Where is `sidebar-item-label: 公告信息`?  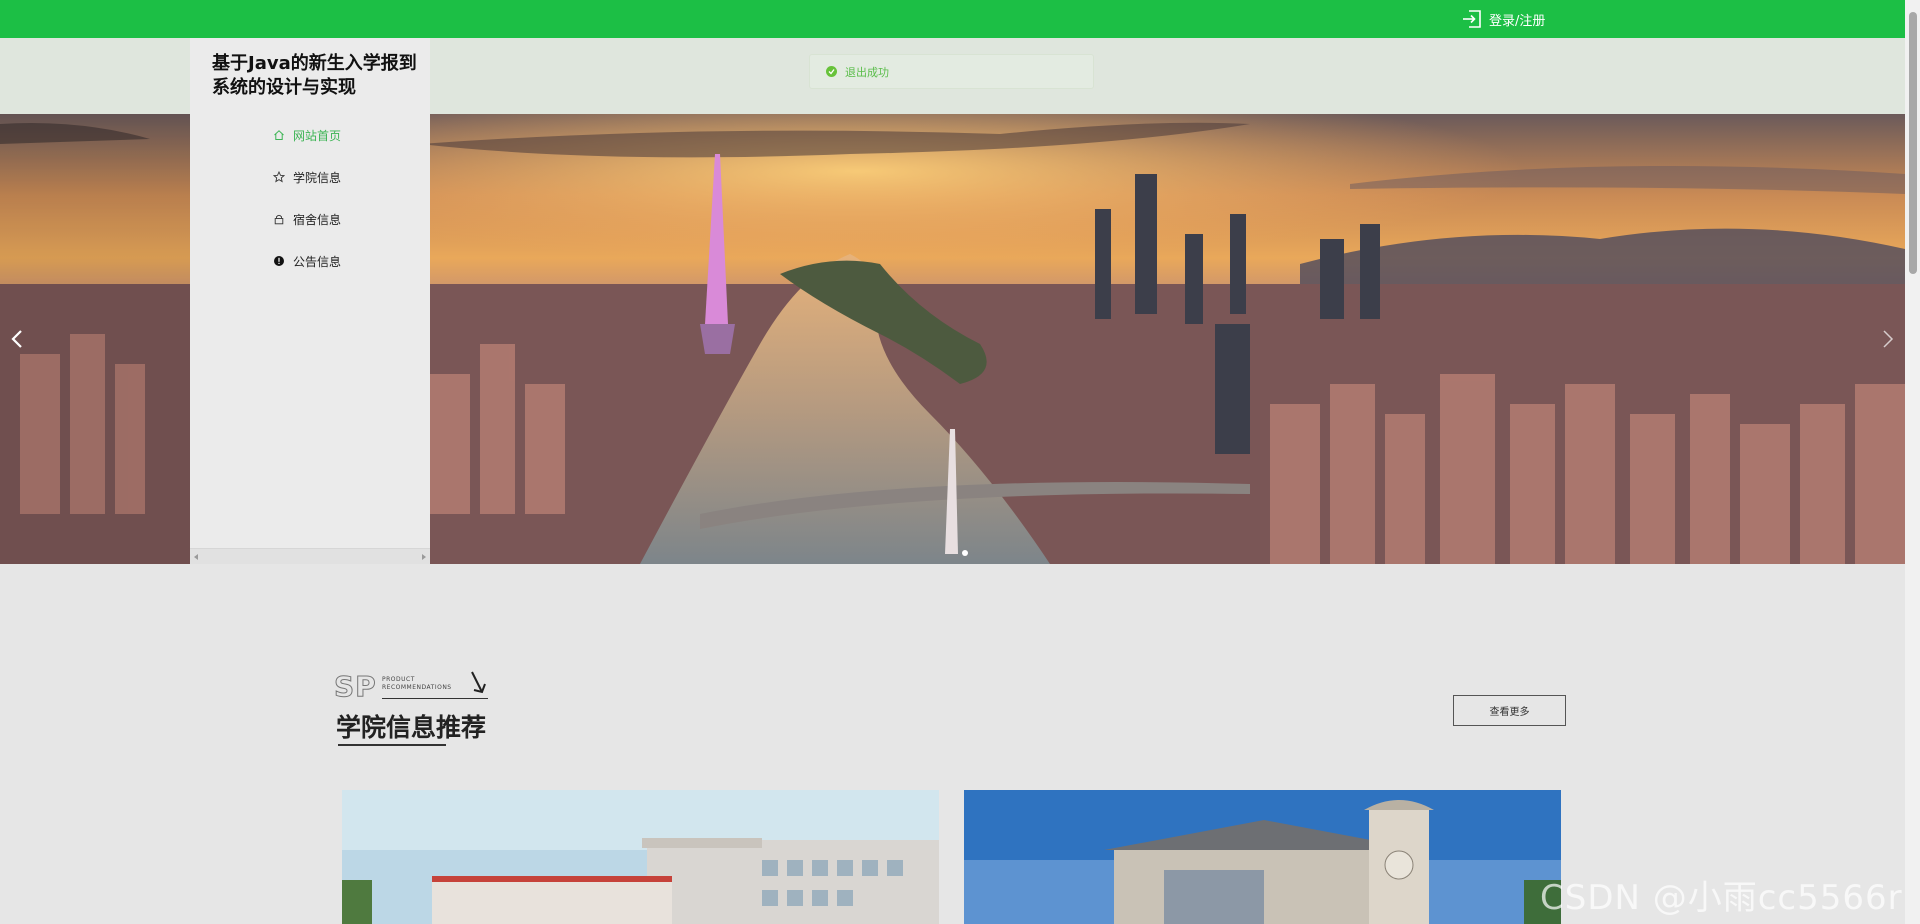 sidebar-item-label: 公告信息 is located at coordinates (317, 261).